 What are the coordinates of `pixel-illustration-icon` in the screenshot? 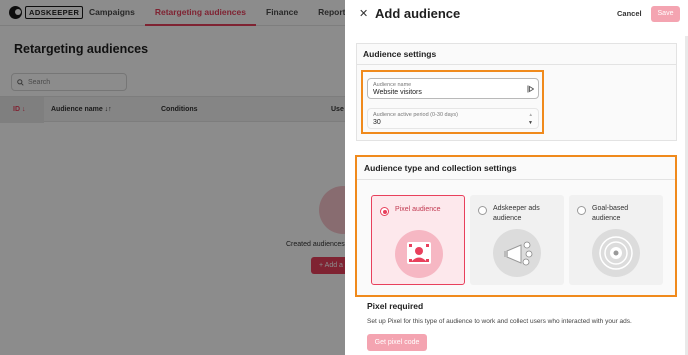 It's located at (419, 254).